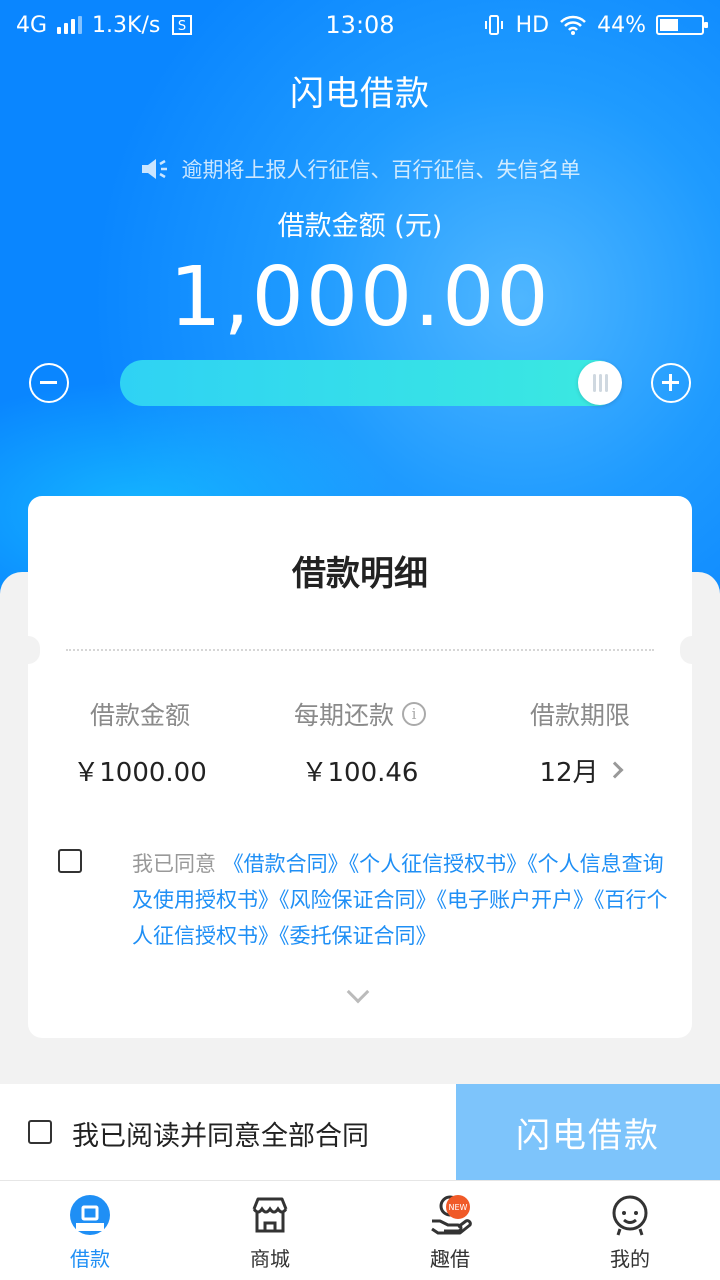  Describe the element at coordinates (220, 1133) in the screenshot. I see `agree-all-label: 我已阅读并同意全部合同` at that location.